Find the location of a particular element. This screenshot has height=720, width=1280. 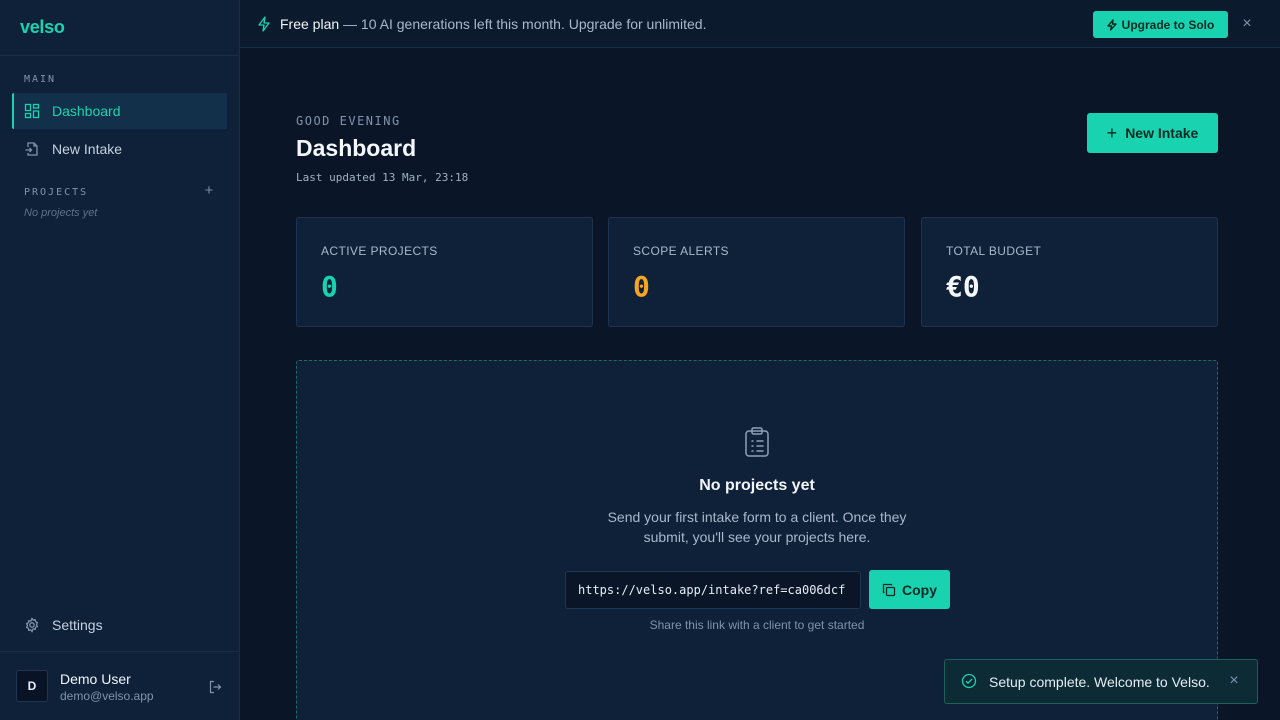

user-profile: D Demo User demo@velso.app is located at coordinates (119, 685).